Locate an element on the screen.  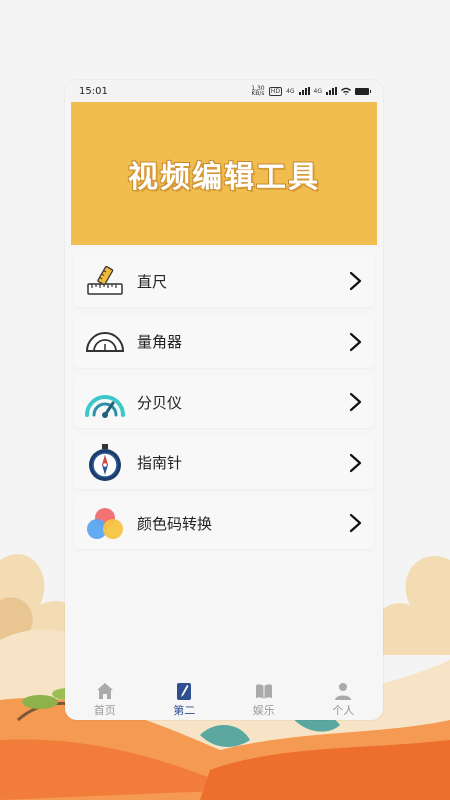
person-icon is located at coordinates (343, 691).